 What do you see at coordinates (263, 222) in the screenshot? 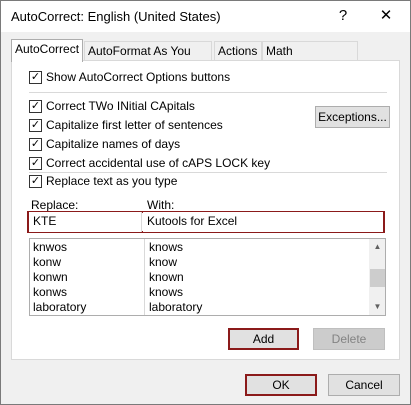
I see `with-input: Kutools for Excel` at bounding box center [263, 222].